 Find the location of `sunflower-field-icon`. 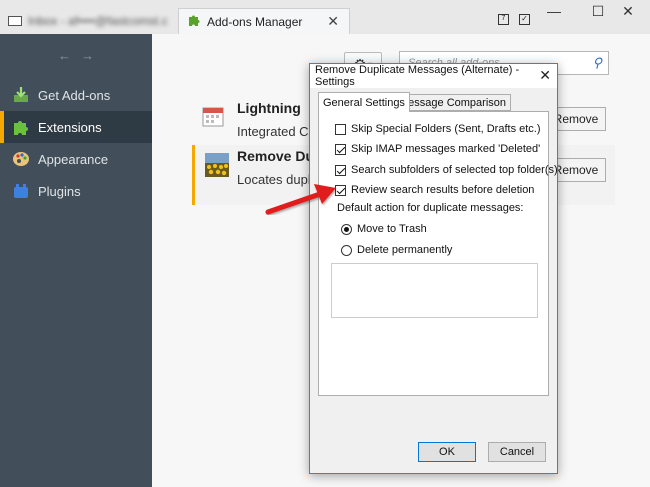

sunflower-field-icon is located at coordinates (217, 165).